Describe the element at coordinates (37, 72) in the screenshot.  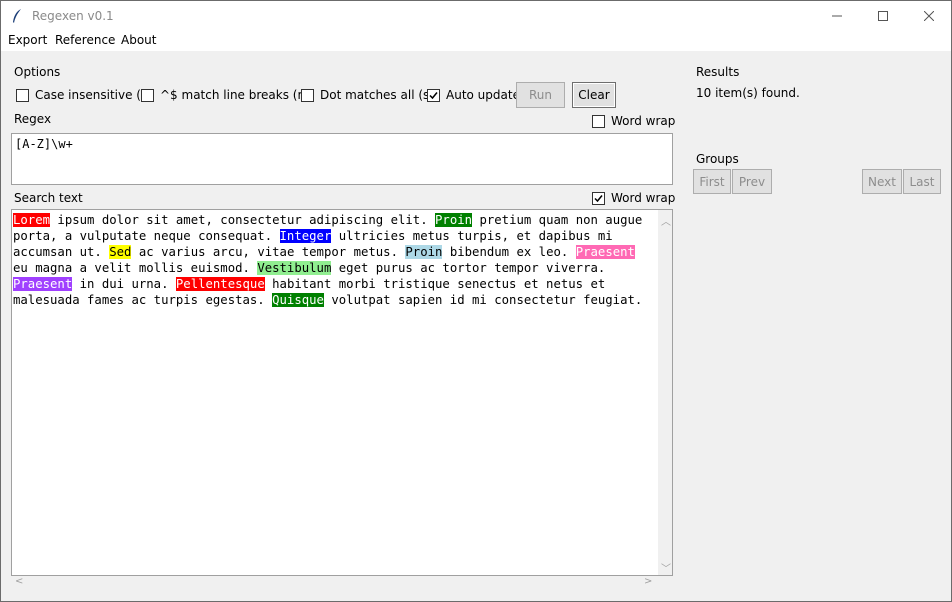
I see `options-heading: Options` at that location.